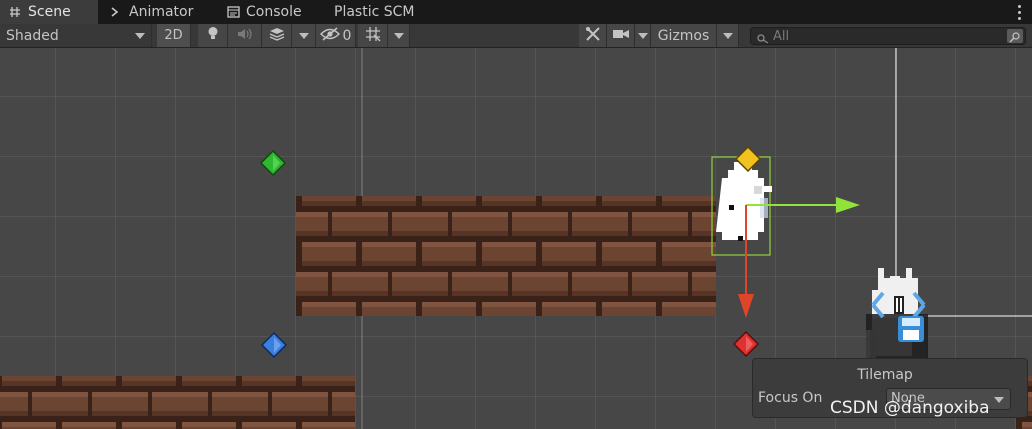 The image size is (1032, 429). Describe the element at coordinates (885, 375) in the screenshot. I see `overlay-title: Tilemap` at that location.